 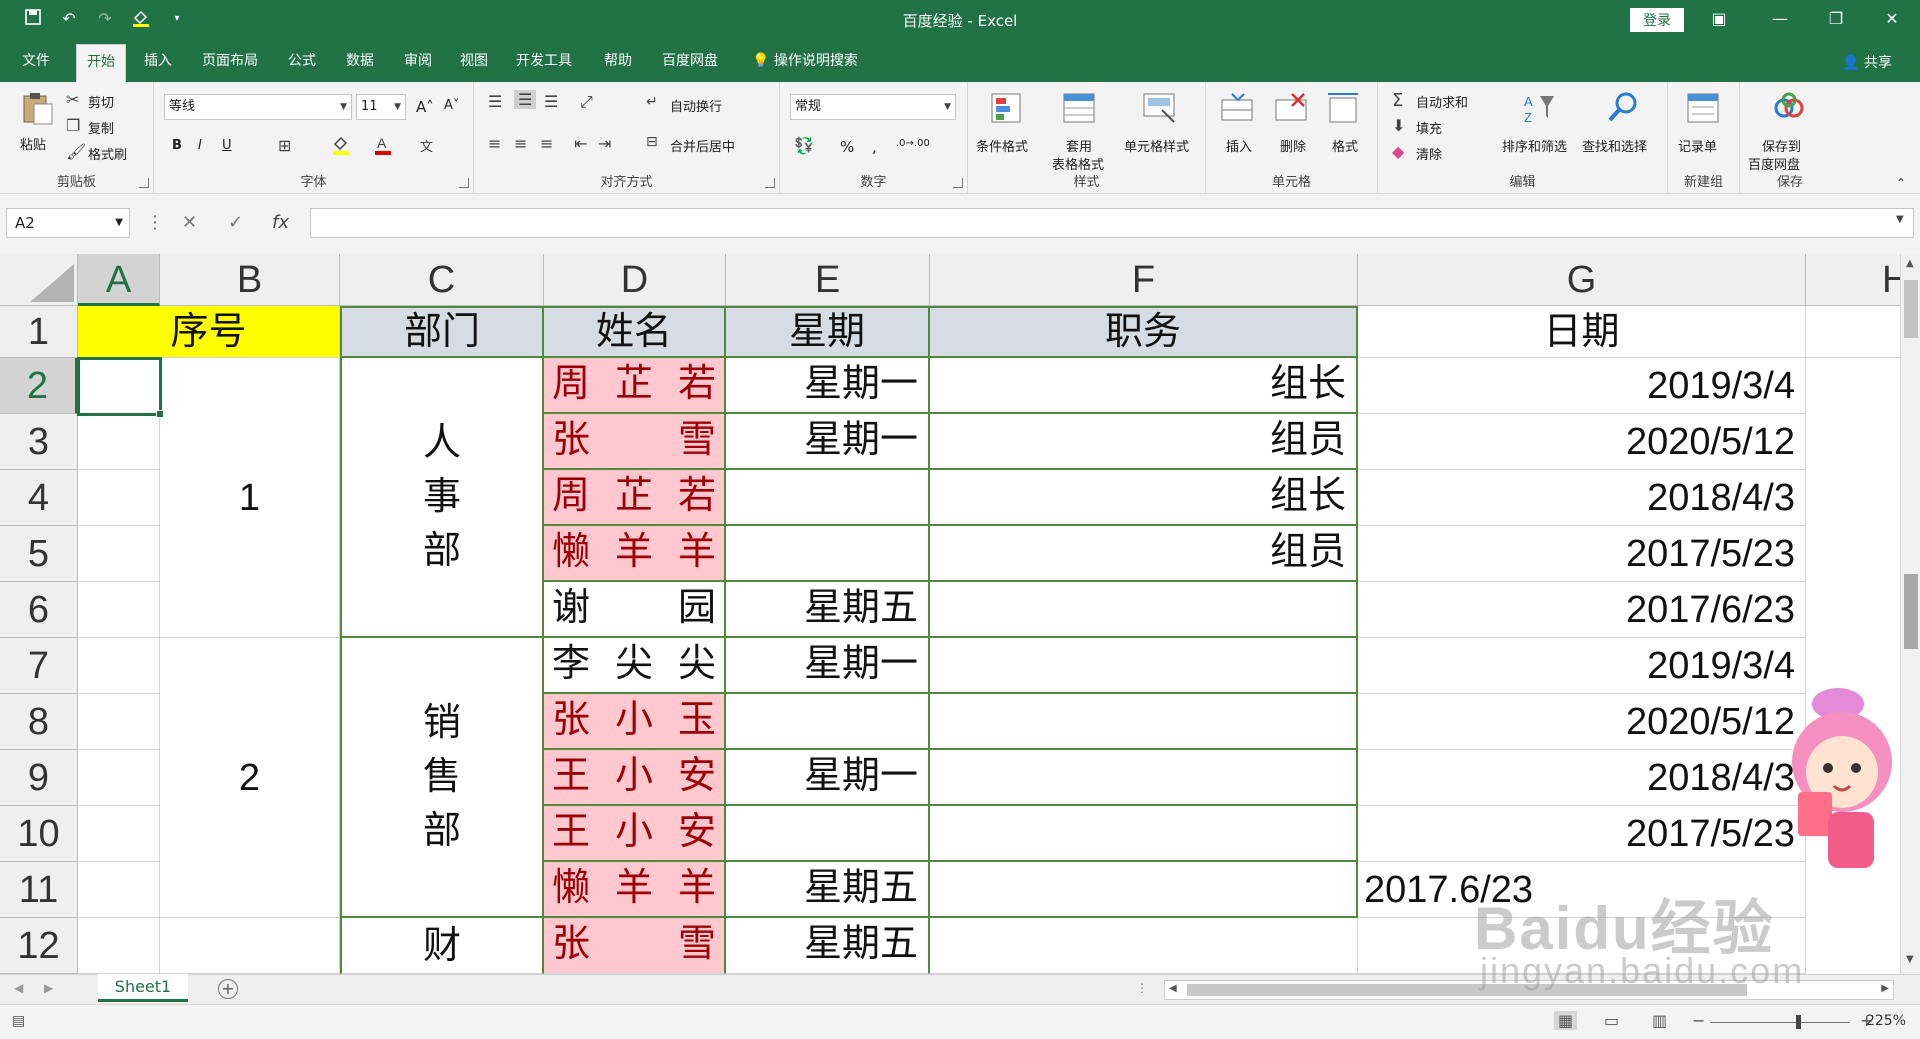 I want to click on borders-icon: ⊞, so click(x=284, y=145).